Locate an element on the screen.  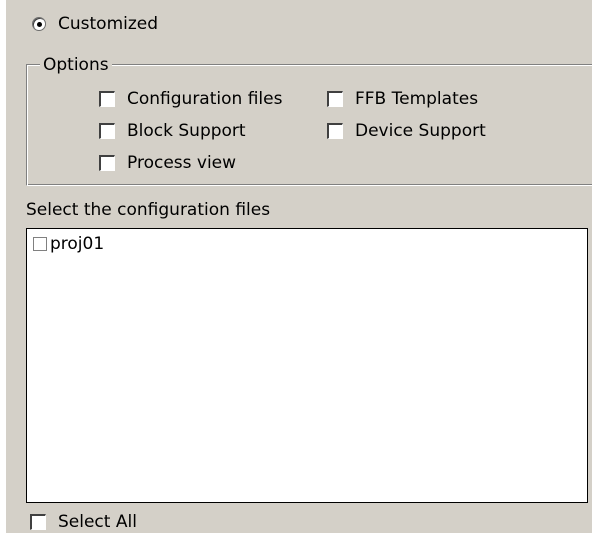
ffb-templates-option: FFB Templates is located at coordinates (402, 99).